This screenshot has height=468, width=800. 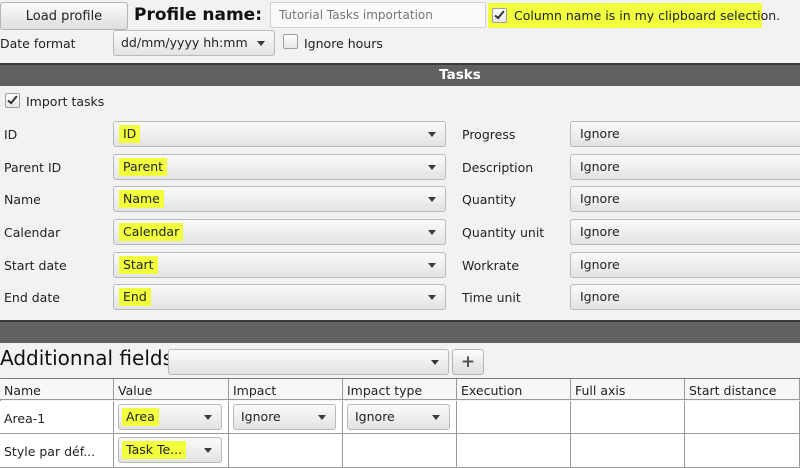 I want to click on import-tasks-checkbox, so click(x=12, y=100).